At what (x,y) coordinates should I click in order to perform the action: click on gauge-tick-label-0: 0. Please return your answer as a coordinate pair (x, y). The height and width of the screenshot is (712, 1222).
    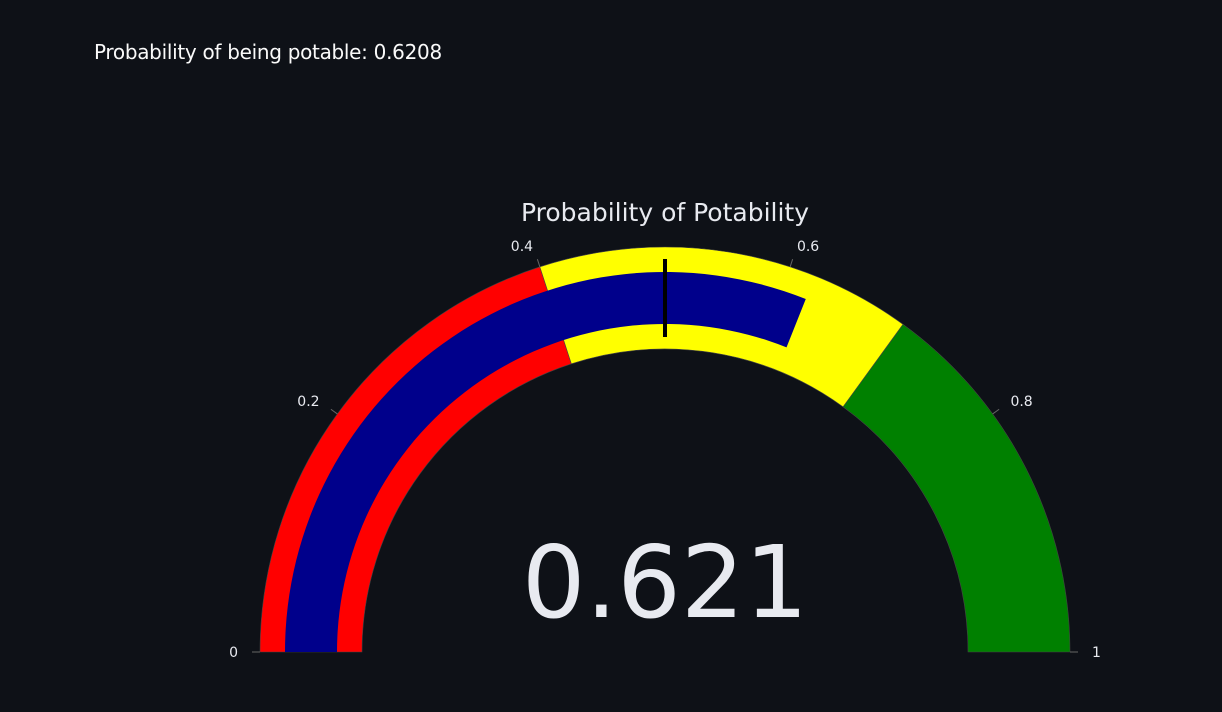
    Looking at the image, I should click on (233, 653).